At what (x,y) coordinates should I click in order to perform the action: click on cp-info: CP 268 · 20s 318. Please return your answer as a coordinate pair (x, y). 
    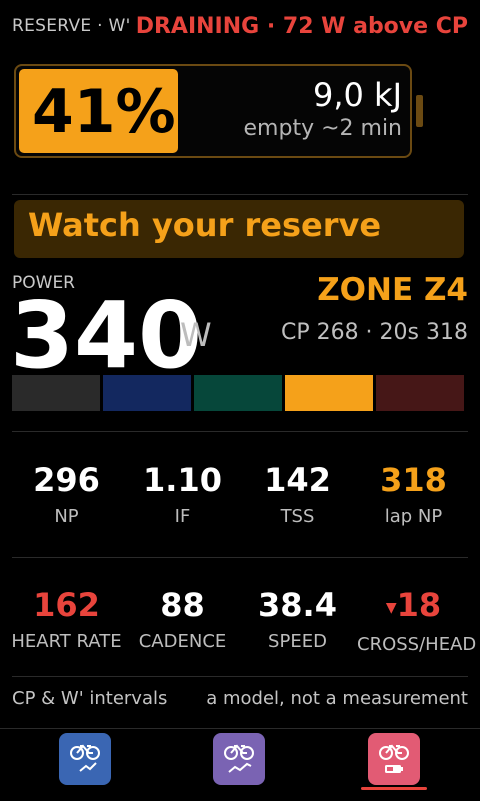
    Looking at the image, I should click on (374, 332).